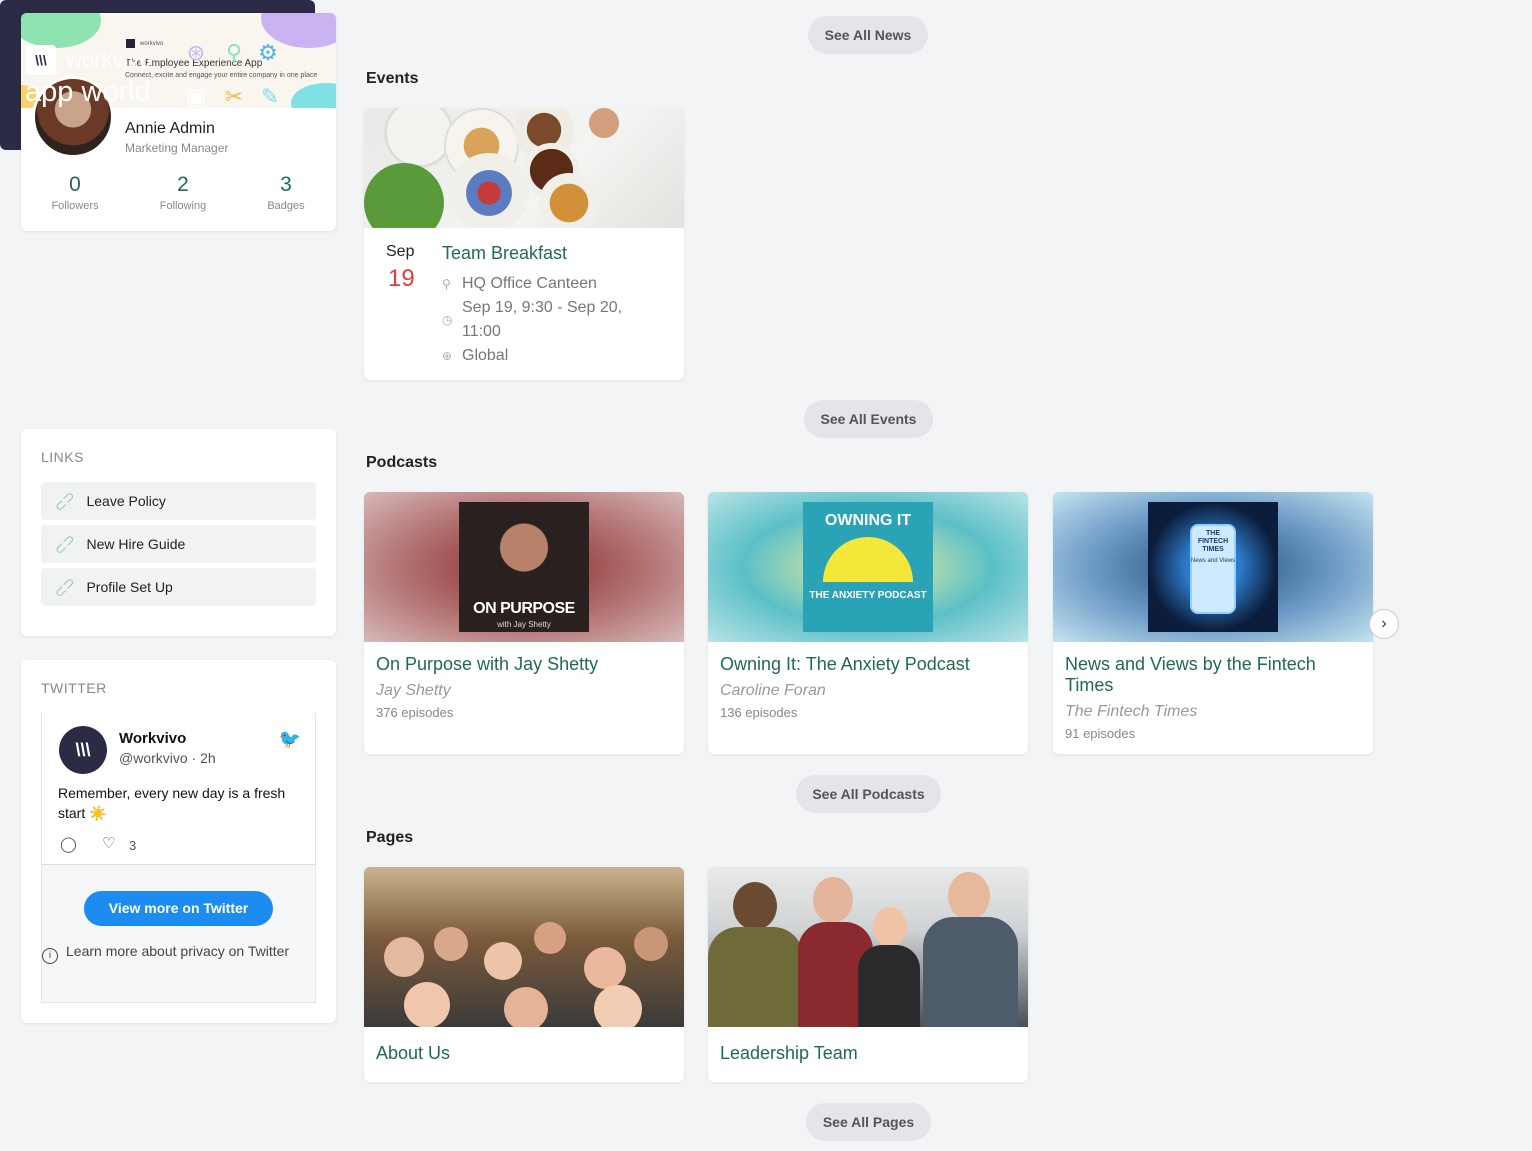 The width and height of the screenshot is (1532, 1151). What do you see at coordinates (41, 60) in the screenshot?
I see `workvivo-logo-icon: \\\` at bounding box center [41, 60].